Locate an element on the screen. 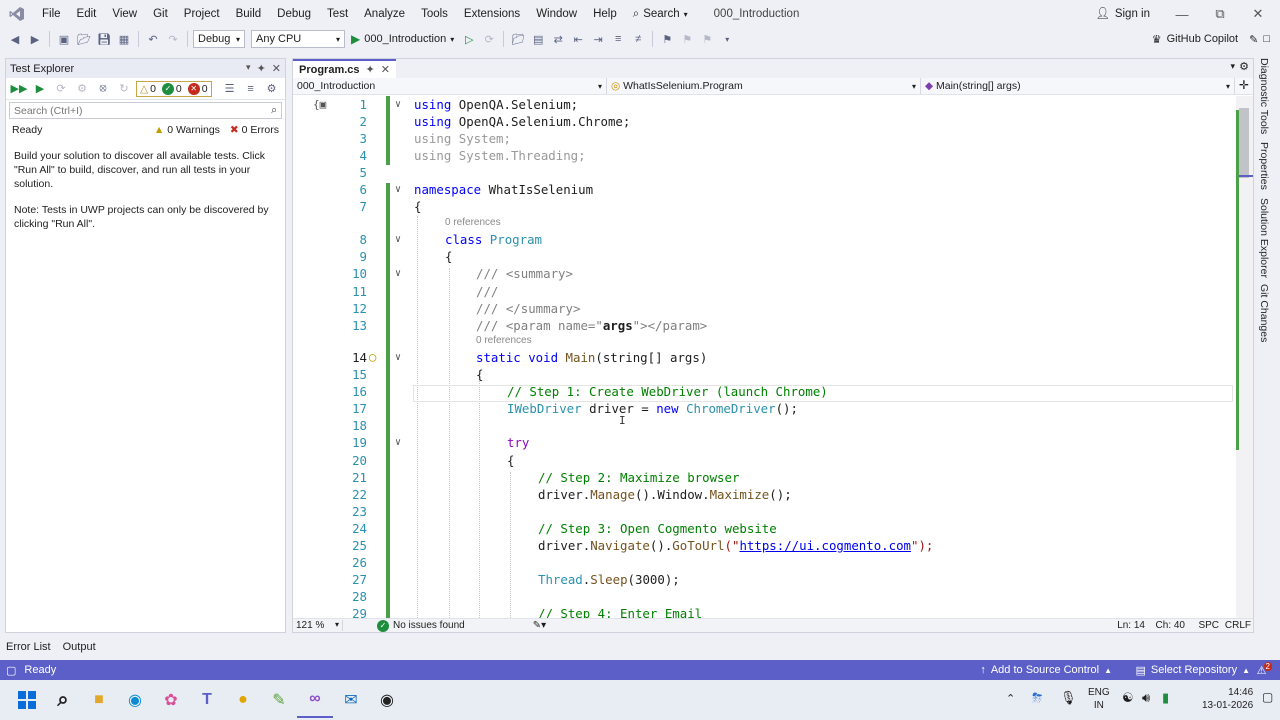 This screenshot has width=1280, height=720. navigate-back-icon: ◀ is located at coordinates (15, 39).